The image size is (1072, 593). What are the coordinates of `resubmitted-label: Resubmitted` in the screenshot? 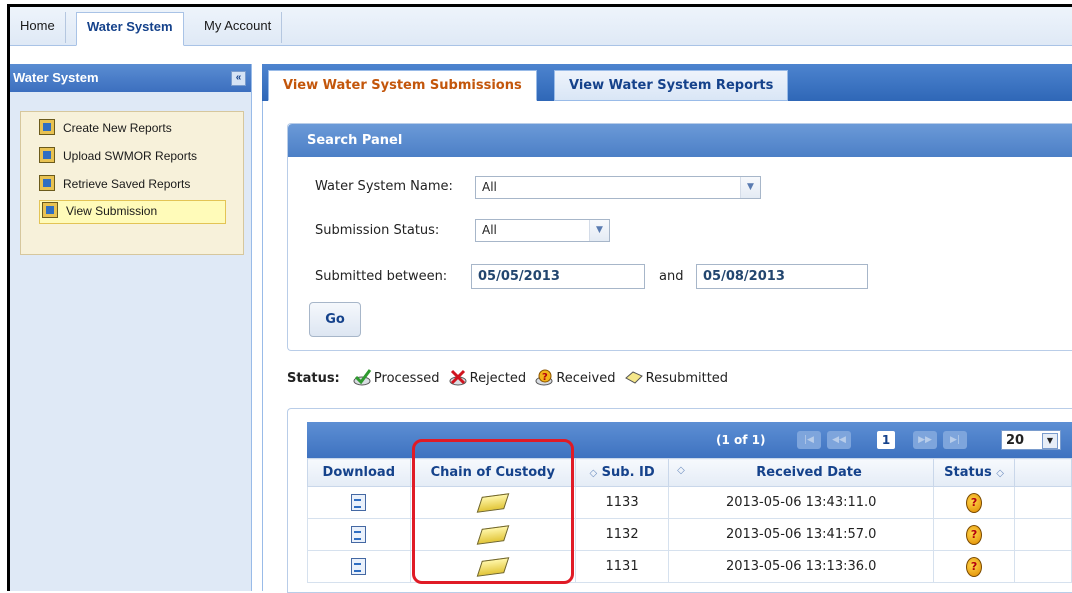 It's located at (687, 378).